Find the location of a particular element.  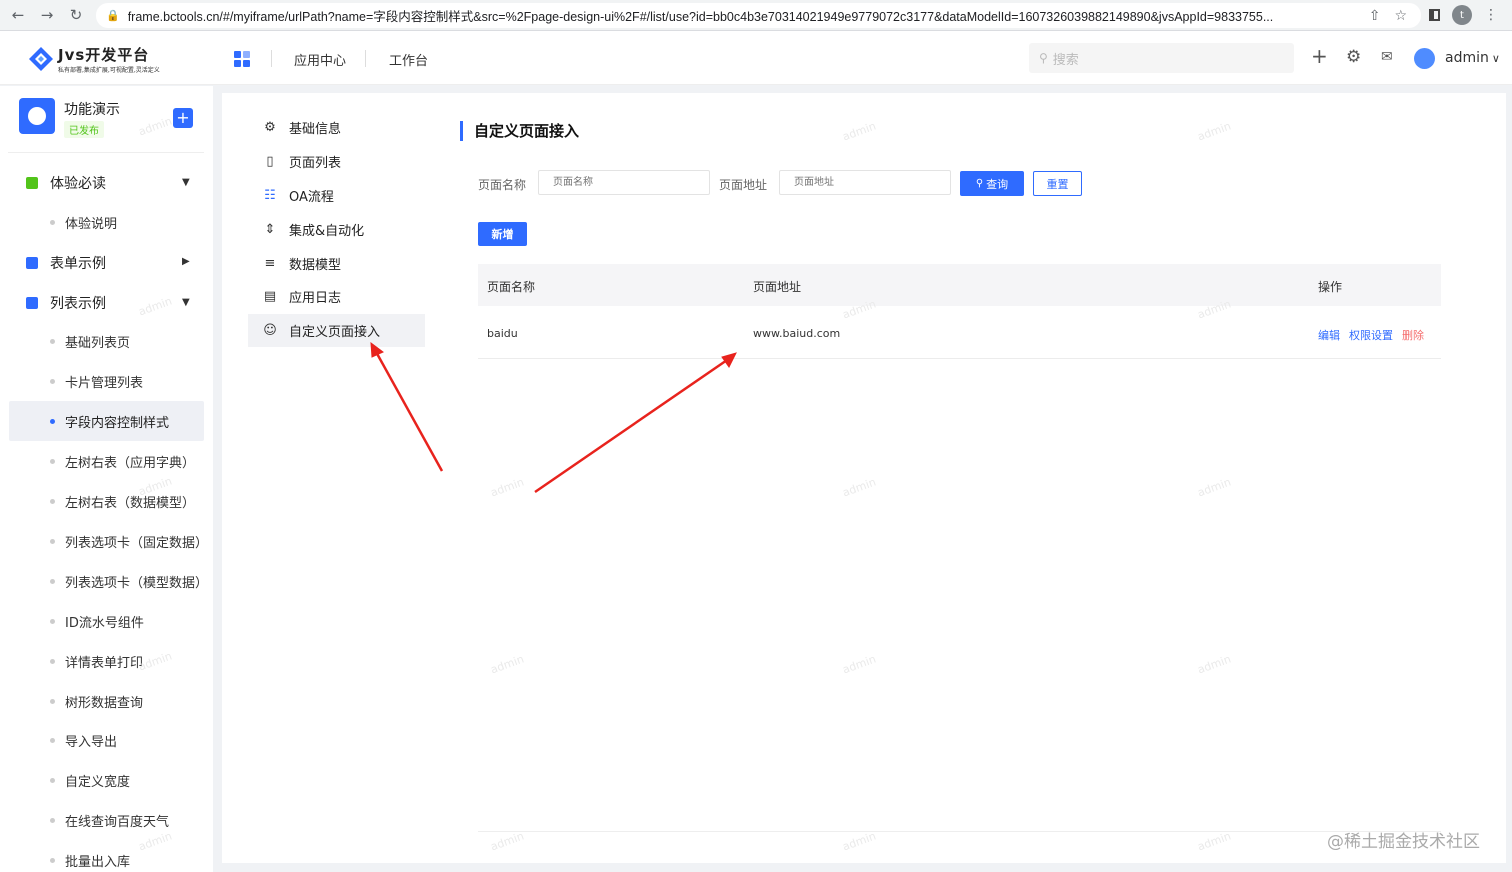

sidebar-item-tree-dict: 左树右表（应用字典） is located at coordinates (106, 461).